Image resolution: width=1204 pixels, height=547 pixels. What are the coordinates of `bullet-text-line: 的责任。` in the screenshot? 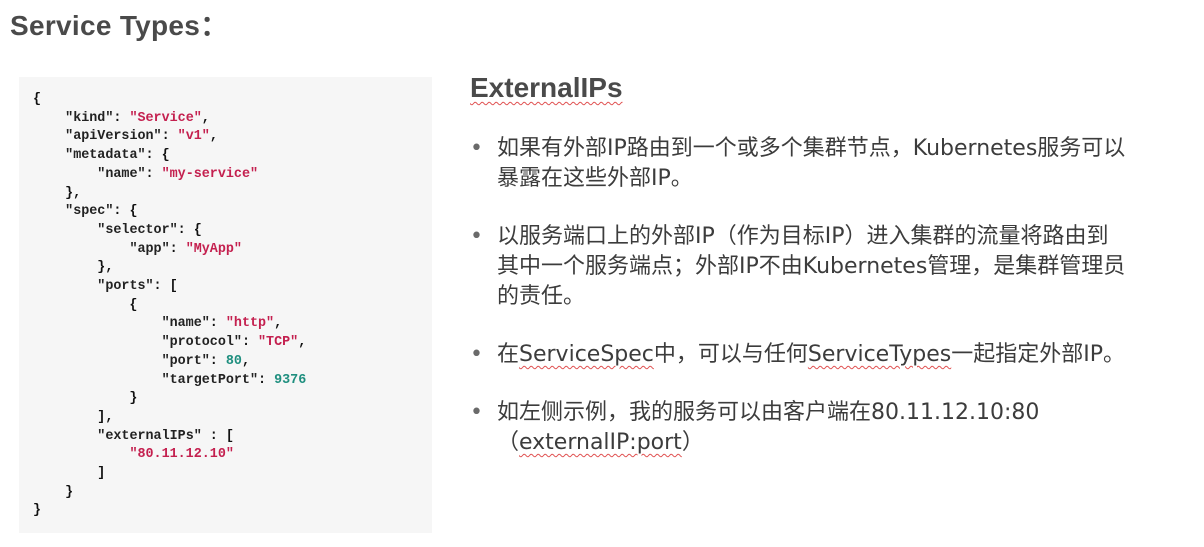 It's located at (541, 296).